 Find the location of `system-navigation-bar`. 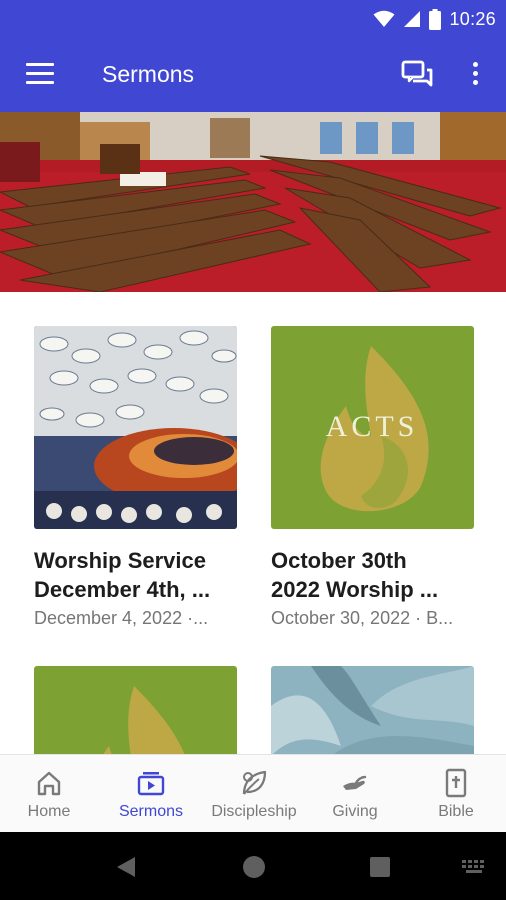

system-navigation-bar is located at coordinates (253, 866).